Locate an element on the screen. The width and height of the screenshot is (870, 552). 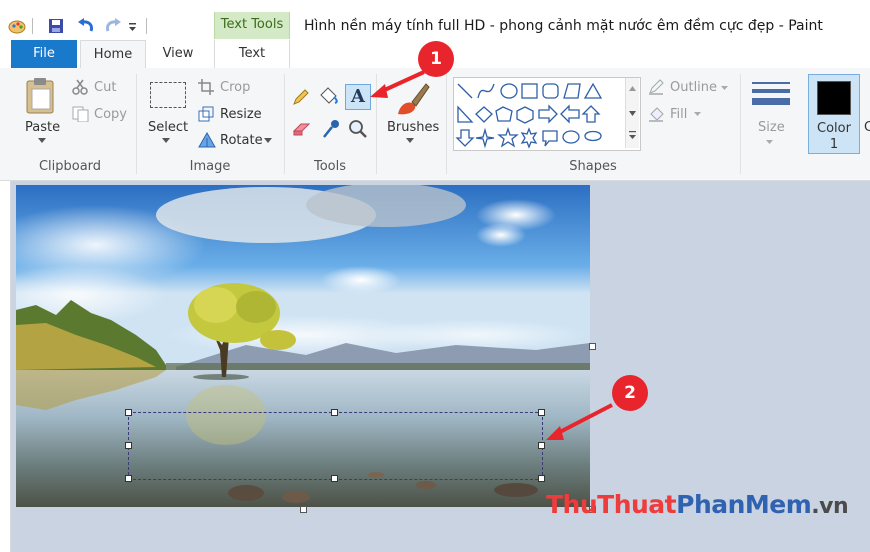
tab-text: Text is located at coordinates (252, 54).